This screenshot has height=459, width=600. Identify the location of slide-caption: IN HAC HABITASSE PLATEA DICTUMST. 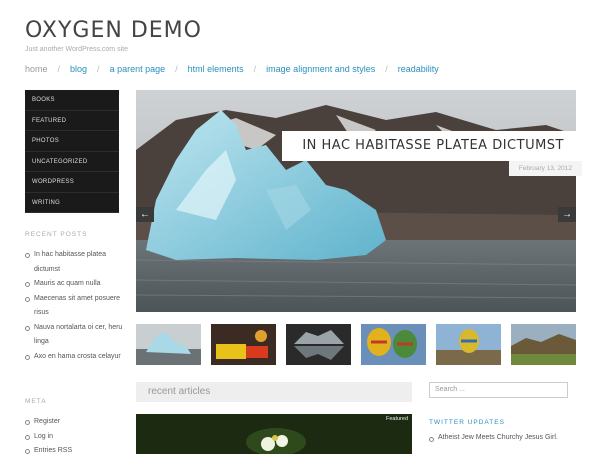
(432, 146).